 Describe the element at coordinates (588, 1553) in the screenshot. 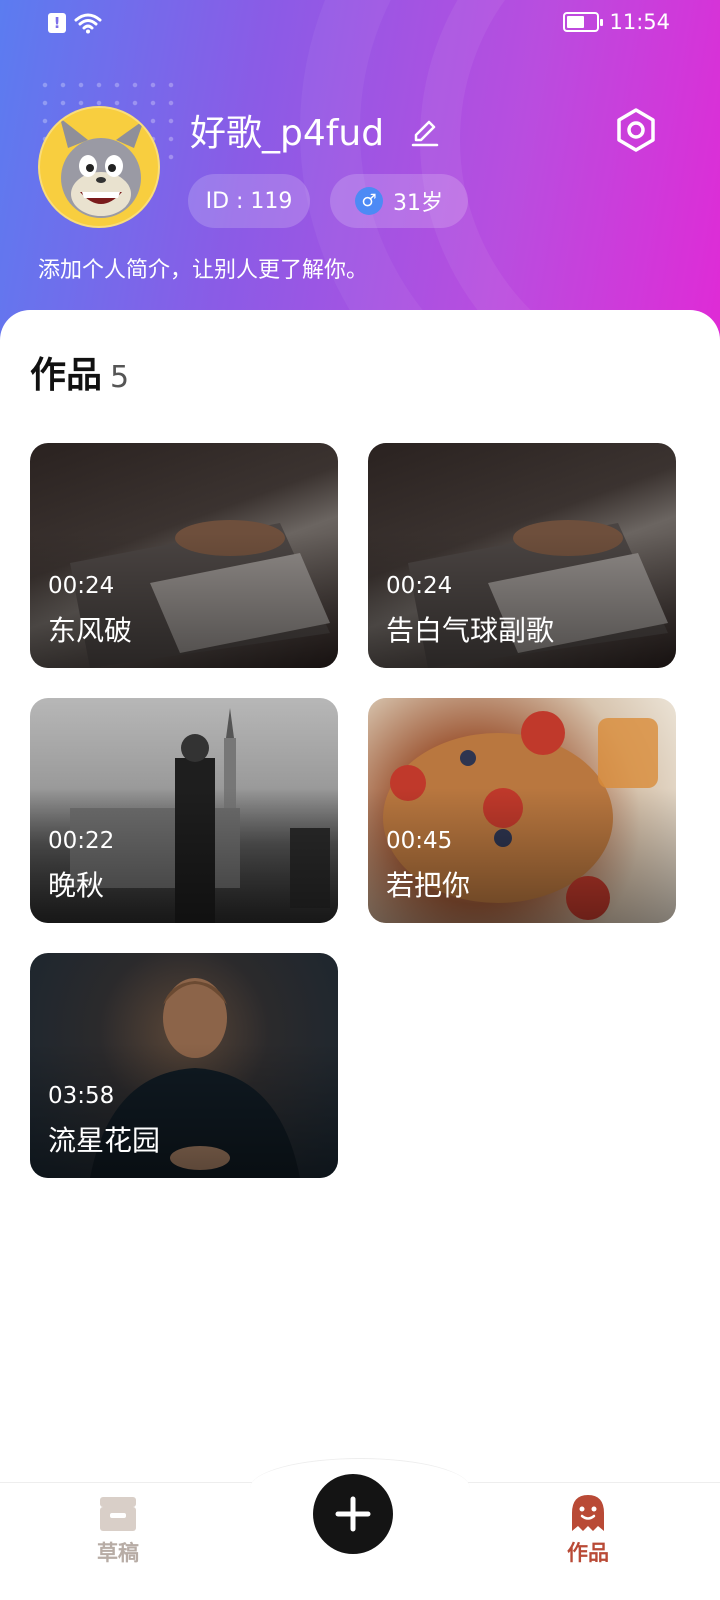

I see `tab-works-label: 作品` at that location.